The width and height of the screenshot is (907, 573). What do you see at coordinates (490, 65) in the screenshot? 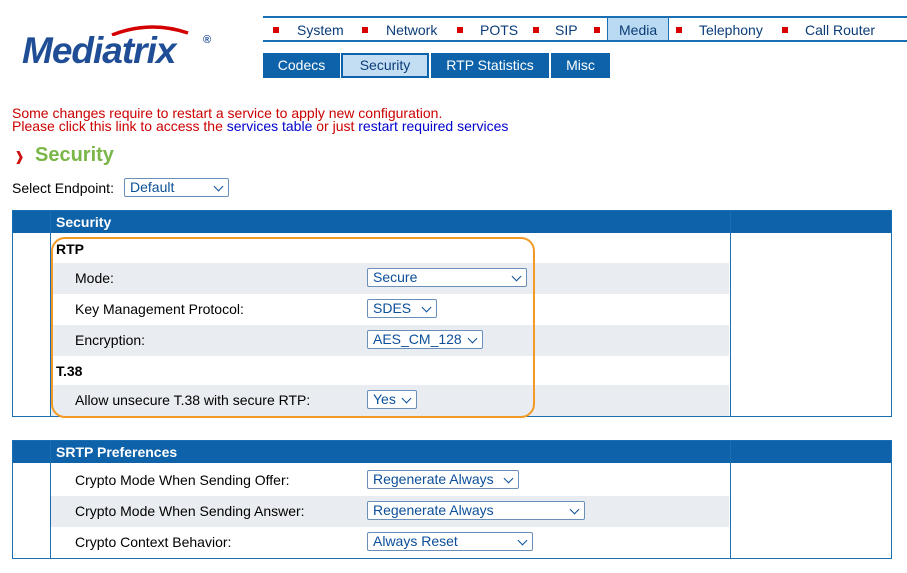
I see `tab-rtp-statistics: RTP Statistics` at bounding box center [490, 65].